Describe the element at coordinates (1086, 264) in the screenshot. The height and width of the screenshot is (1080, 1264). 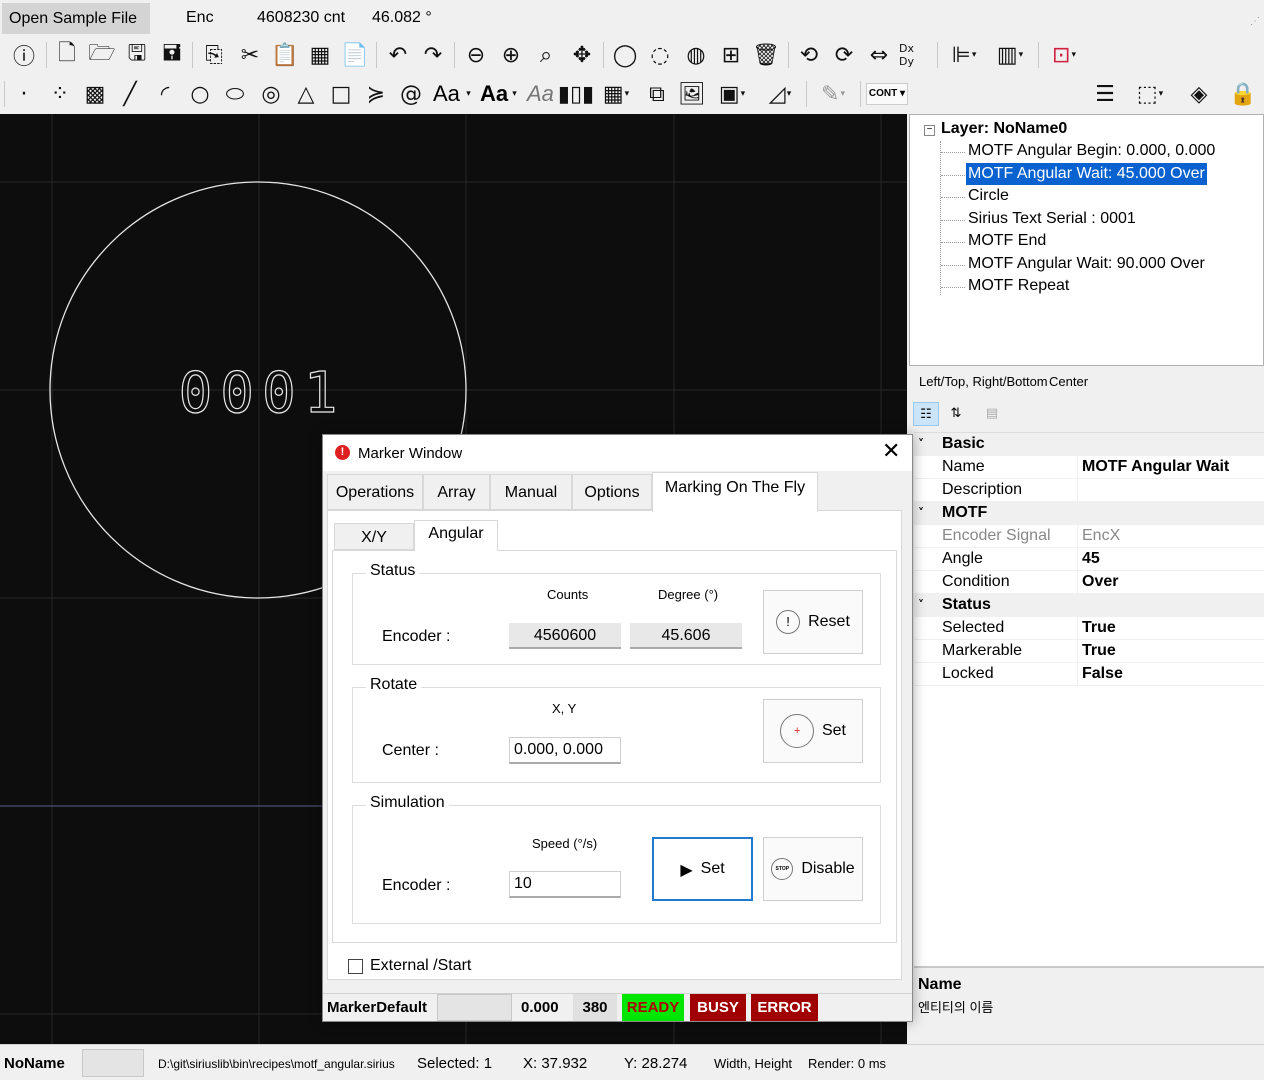
I see `tree-item: MOTF Angular Wait: 90.000 Over` at that location.